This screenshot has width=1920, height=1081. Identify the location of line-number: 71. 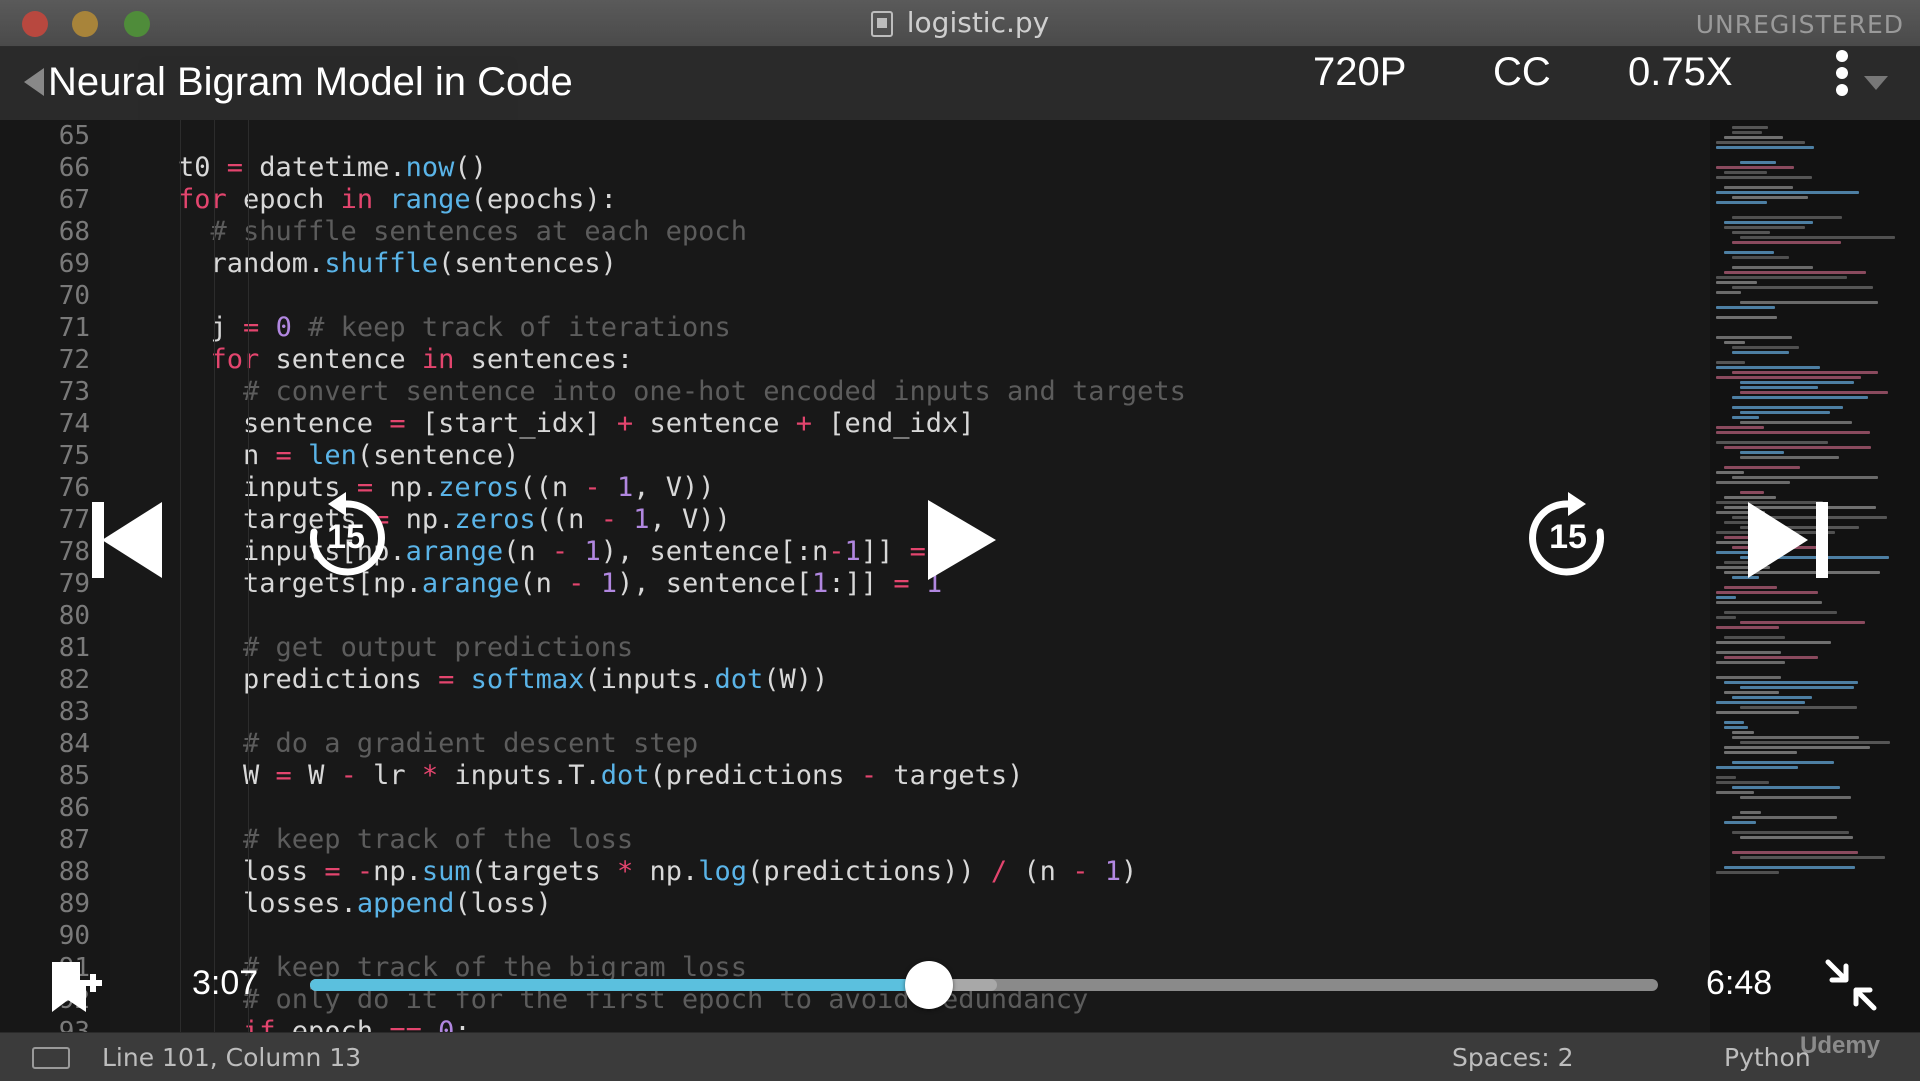
(74, 328).